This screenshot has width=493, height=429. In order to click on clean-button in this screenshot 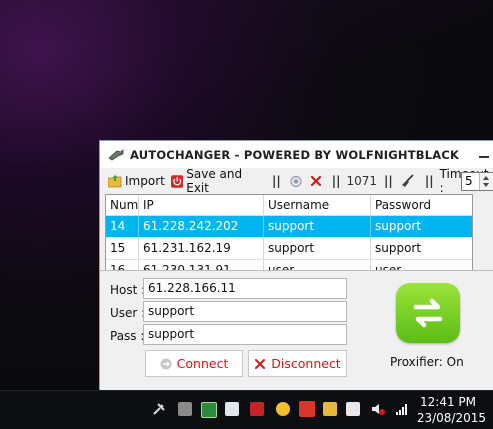, I will do `click(409, 181)`.